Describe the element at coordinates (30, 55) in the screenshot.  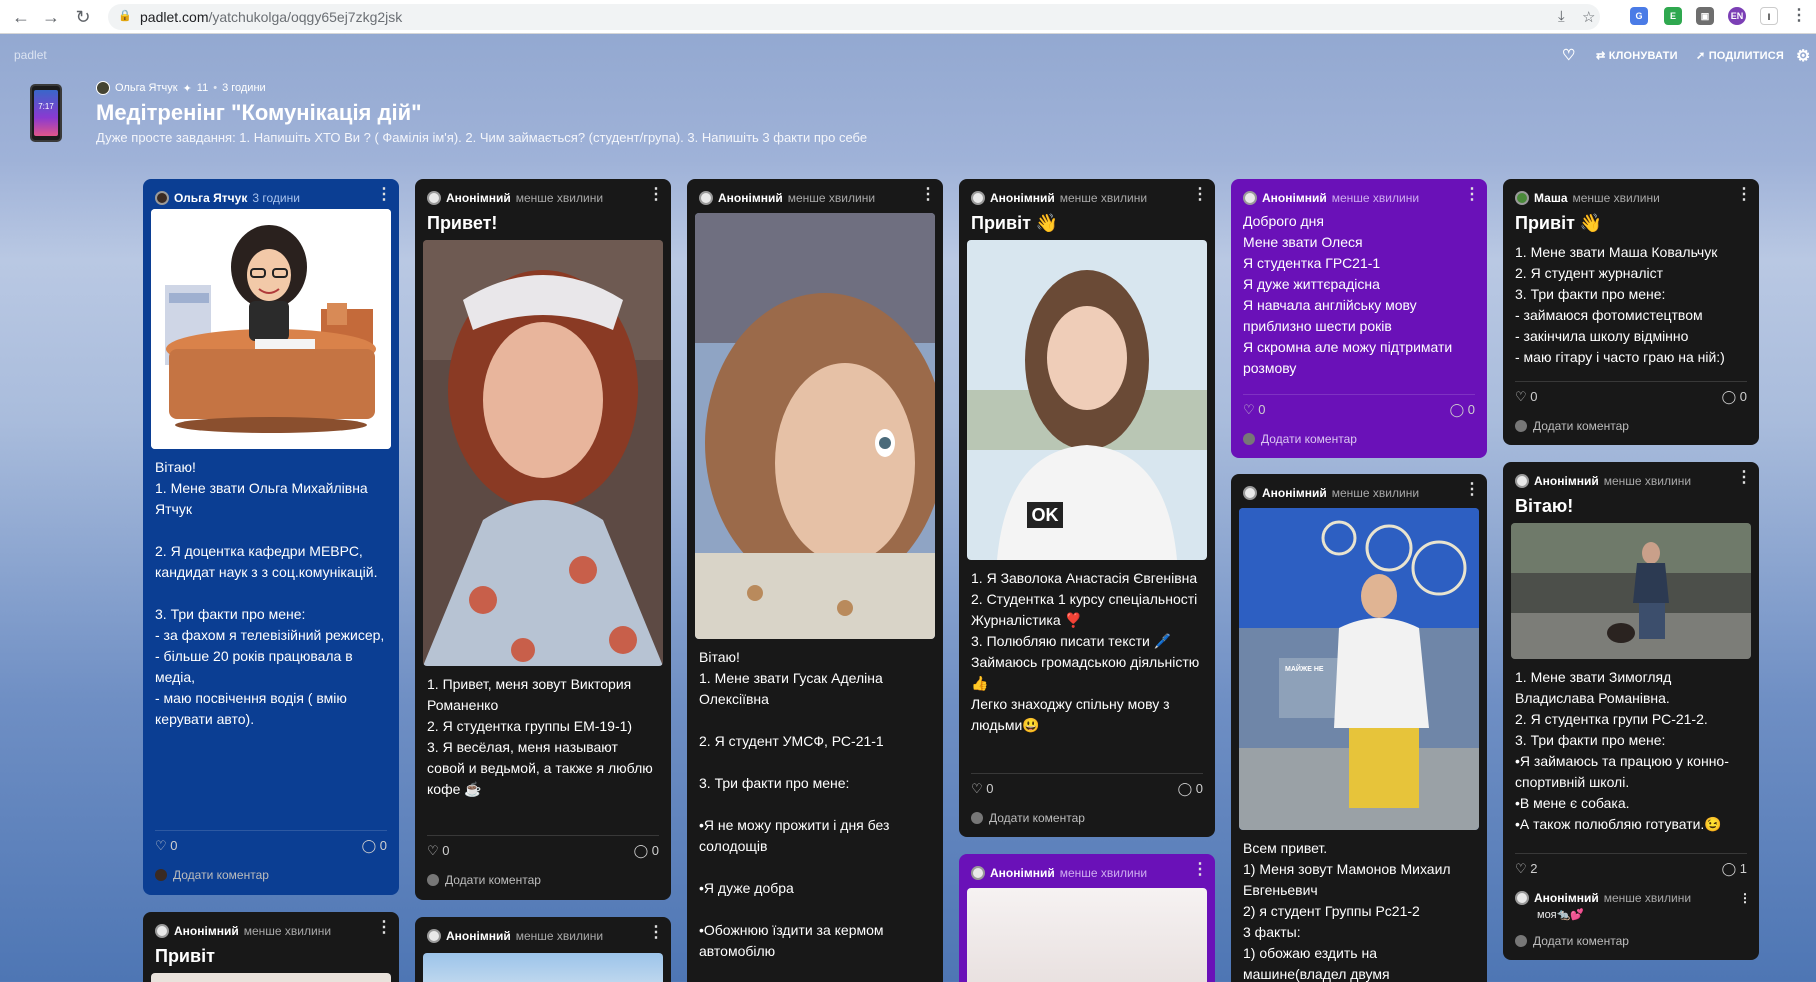
I see `padlet-logo: padlet` at that location.